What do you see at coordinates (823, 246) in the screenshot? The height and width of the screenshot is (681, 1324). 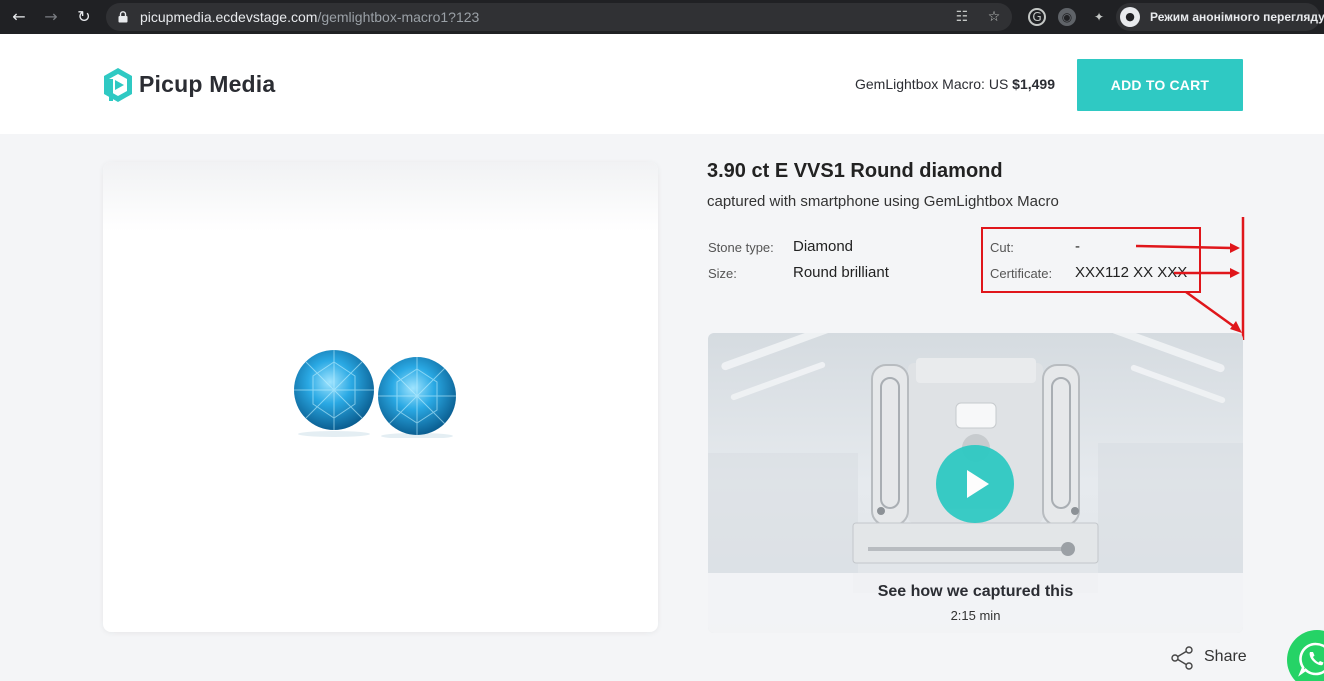 I see `spec-value-stone-type: Diamond` at bounding box center [823, 246].